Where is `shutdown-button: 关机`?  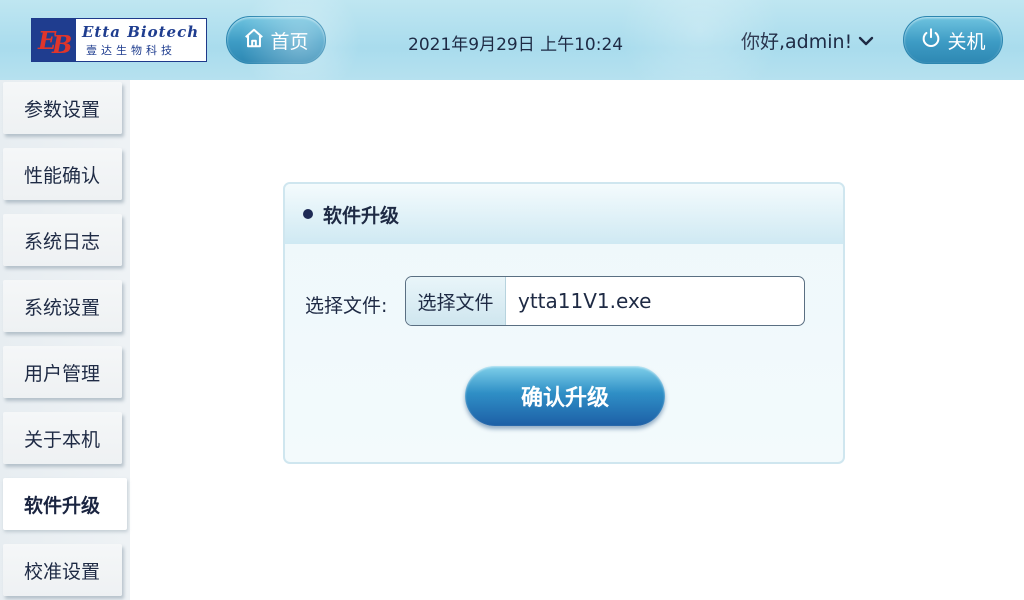
shutdown-button: 关机 is located at coordinates (953, 40).